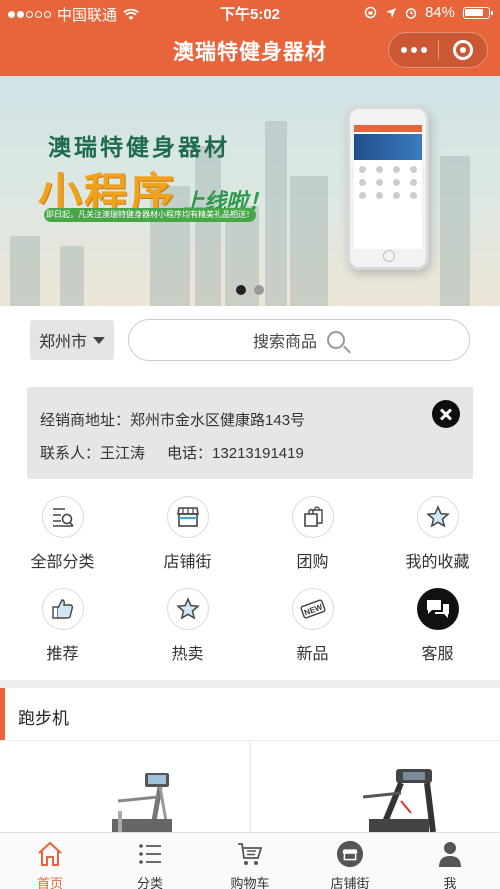  Describe the element at coordinates (85, 420) in the screenshot. I see `address-label: 经销商地址：` at that location.